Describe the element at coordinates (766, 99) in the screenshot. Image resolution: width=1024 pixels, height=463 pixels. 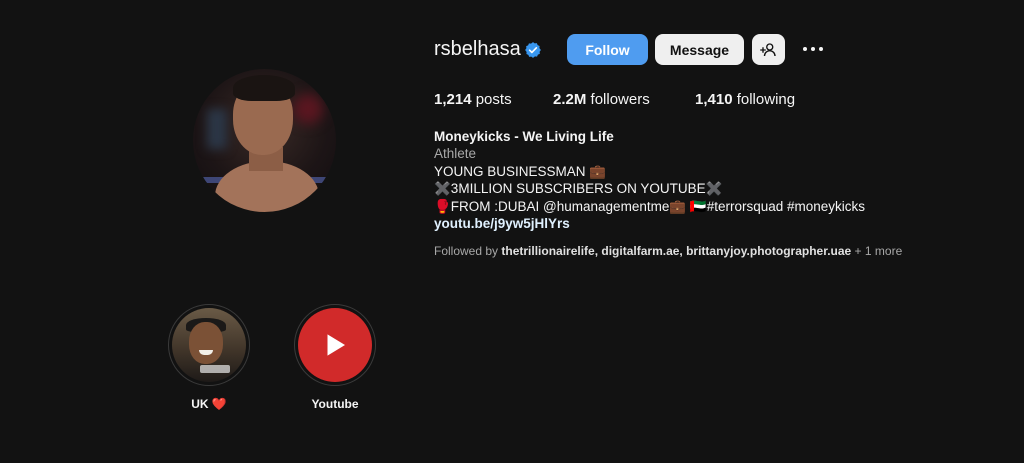
I see `following-label: following` at that location.